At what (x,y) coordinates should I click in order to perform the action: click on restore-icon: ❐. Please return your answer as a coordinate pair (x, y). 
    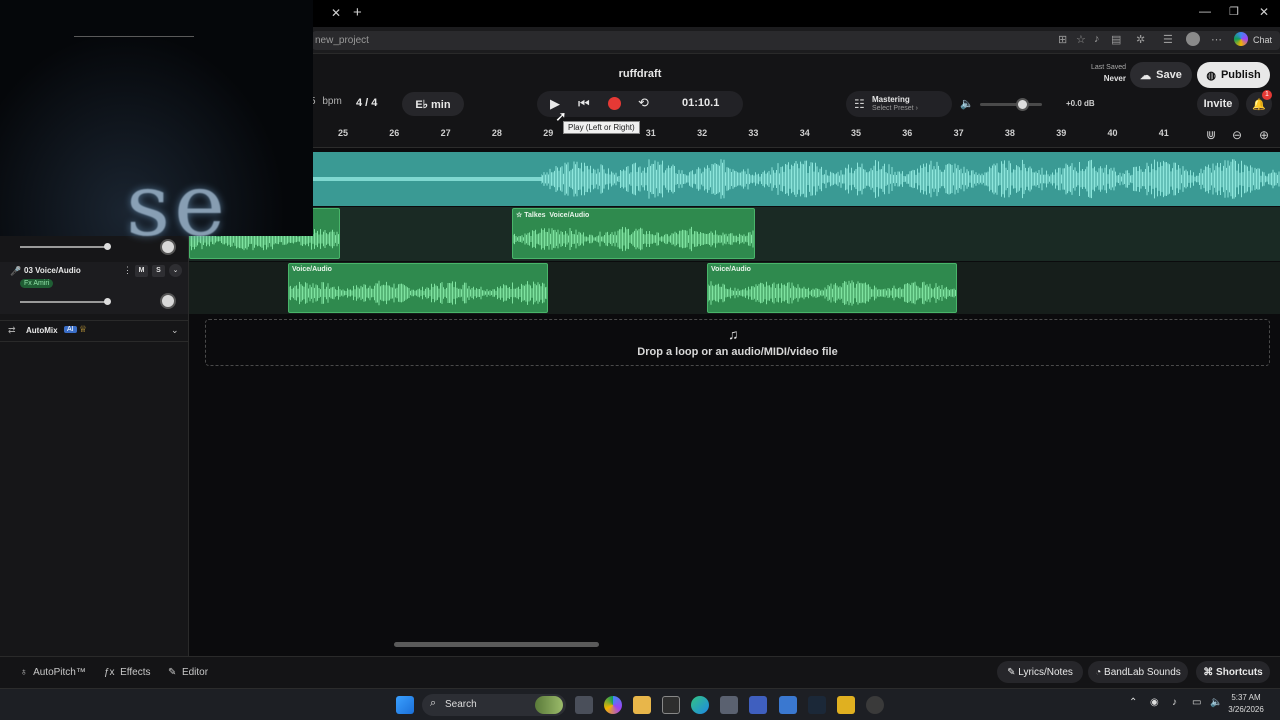
    Looking at the image, I should click on (1234, 11).